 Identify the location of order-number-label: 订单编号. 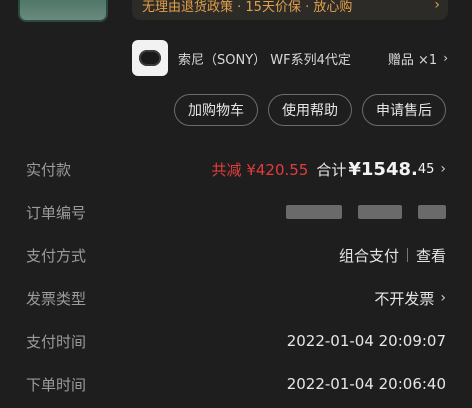
(56, 212).